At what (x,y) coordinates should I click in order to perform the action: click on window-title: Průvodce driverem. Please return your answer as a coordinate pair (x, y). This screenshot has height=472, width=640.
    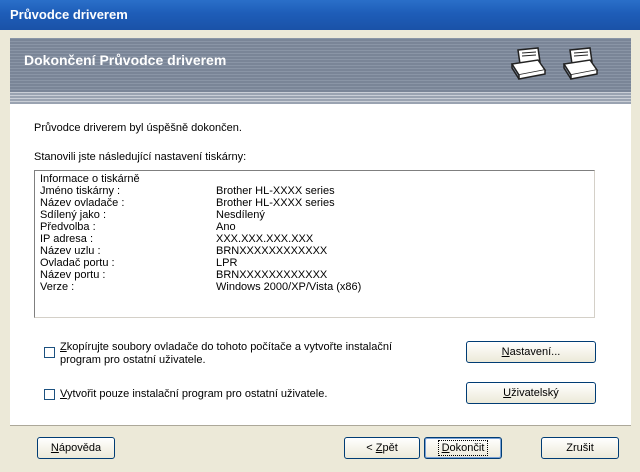
    Looking at the image, I should click on (69, 14).